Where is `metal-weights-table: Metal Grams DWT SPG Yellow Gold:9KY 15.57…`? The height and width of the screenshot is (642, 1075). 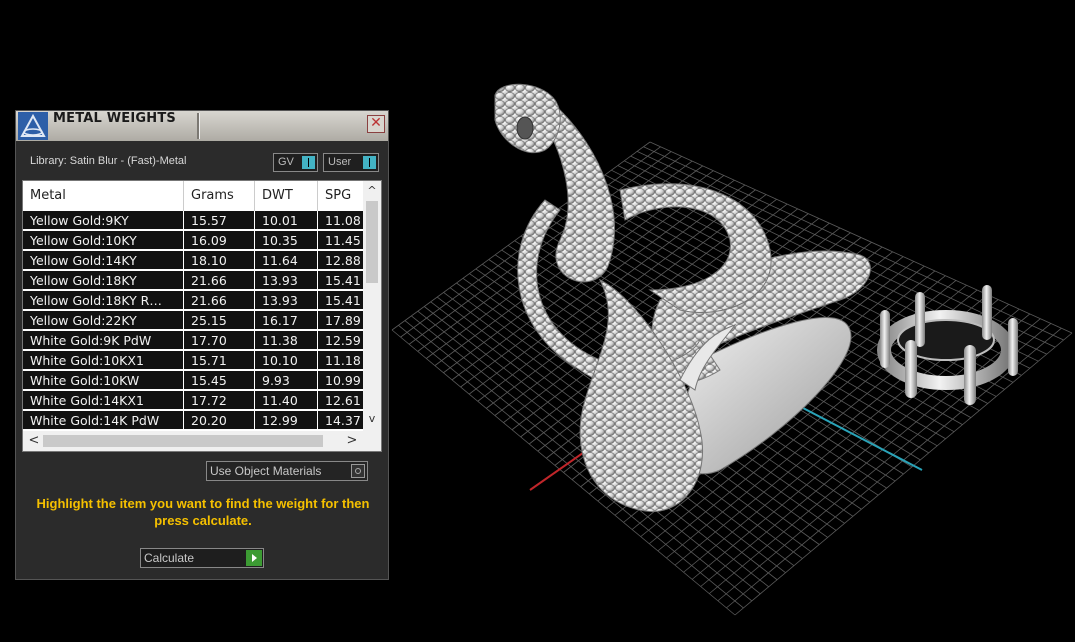
metal-weights-table: Metal Grams DWT SPG Yellow Gold:9KY 15.57… is located at coordinates (202, 316).